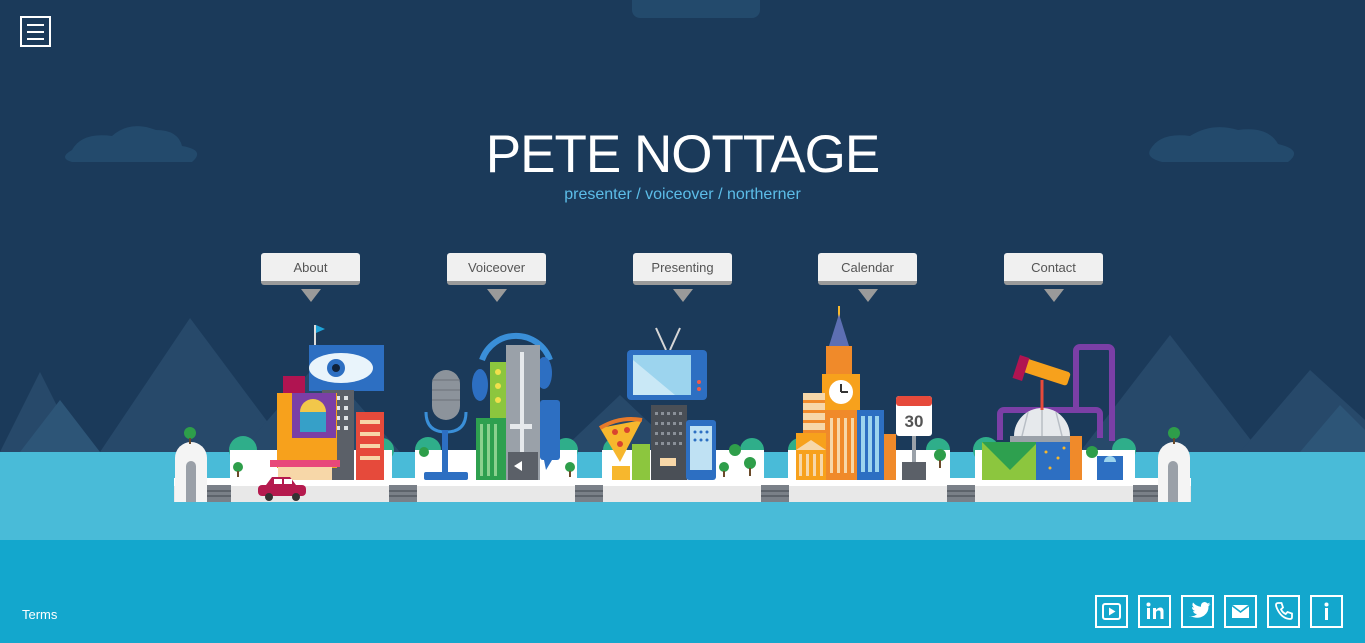  Describe the element at coordinates (35, 31) in the screenshot. I see `hamburger-menu-button` at that location.